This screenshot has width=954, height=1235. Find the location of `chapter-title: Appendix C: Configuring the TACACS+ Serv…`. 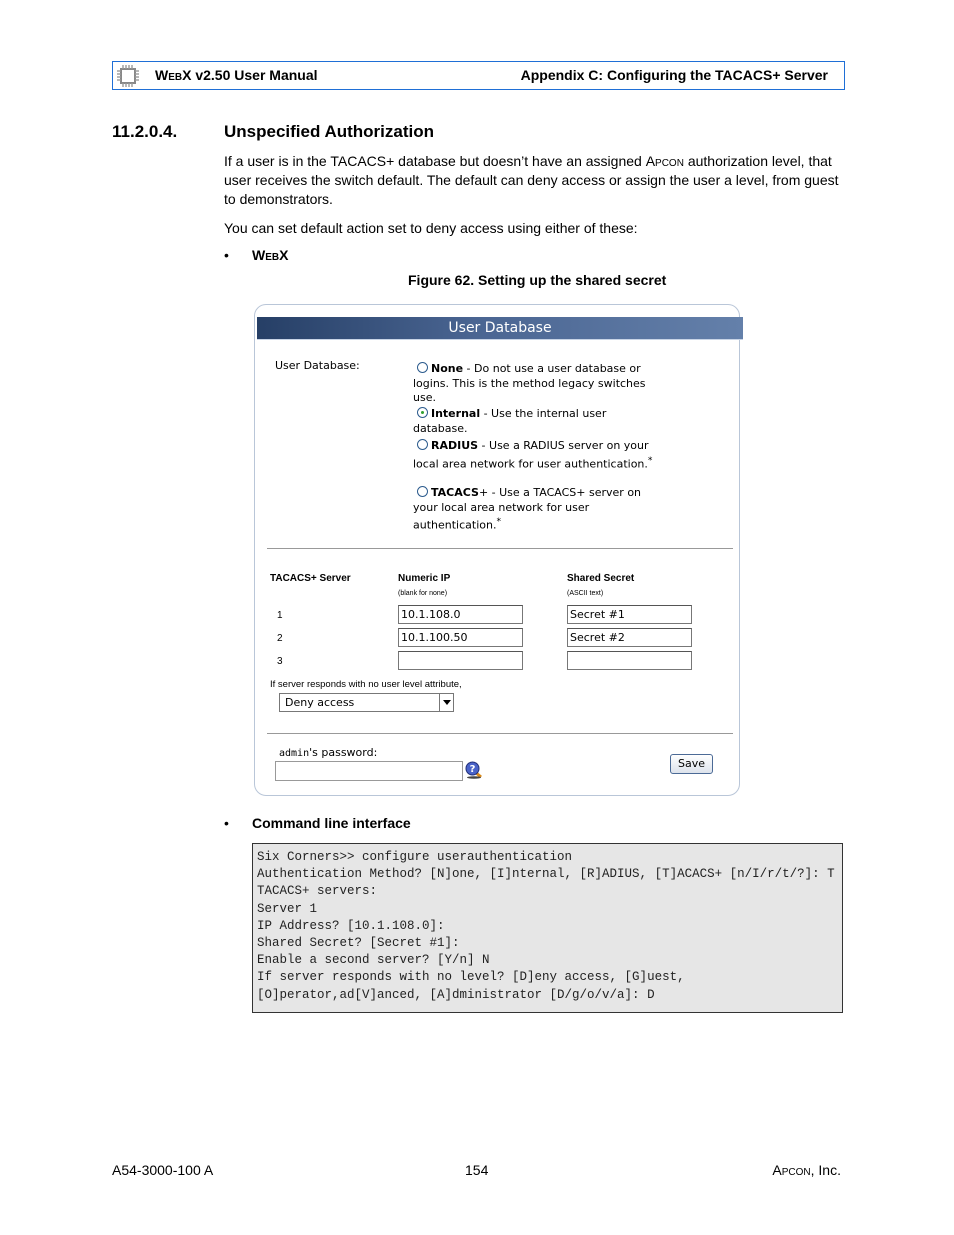

chapter-title: Appendix C: Configuring the TACACS+ Serv… is located at coordinates (674, 75).